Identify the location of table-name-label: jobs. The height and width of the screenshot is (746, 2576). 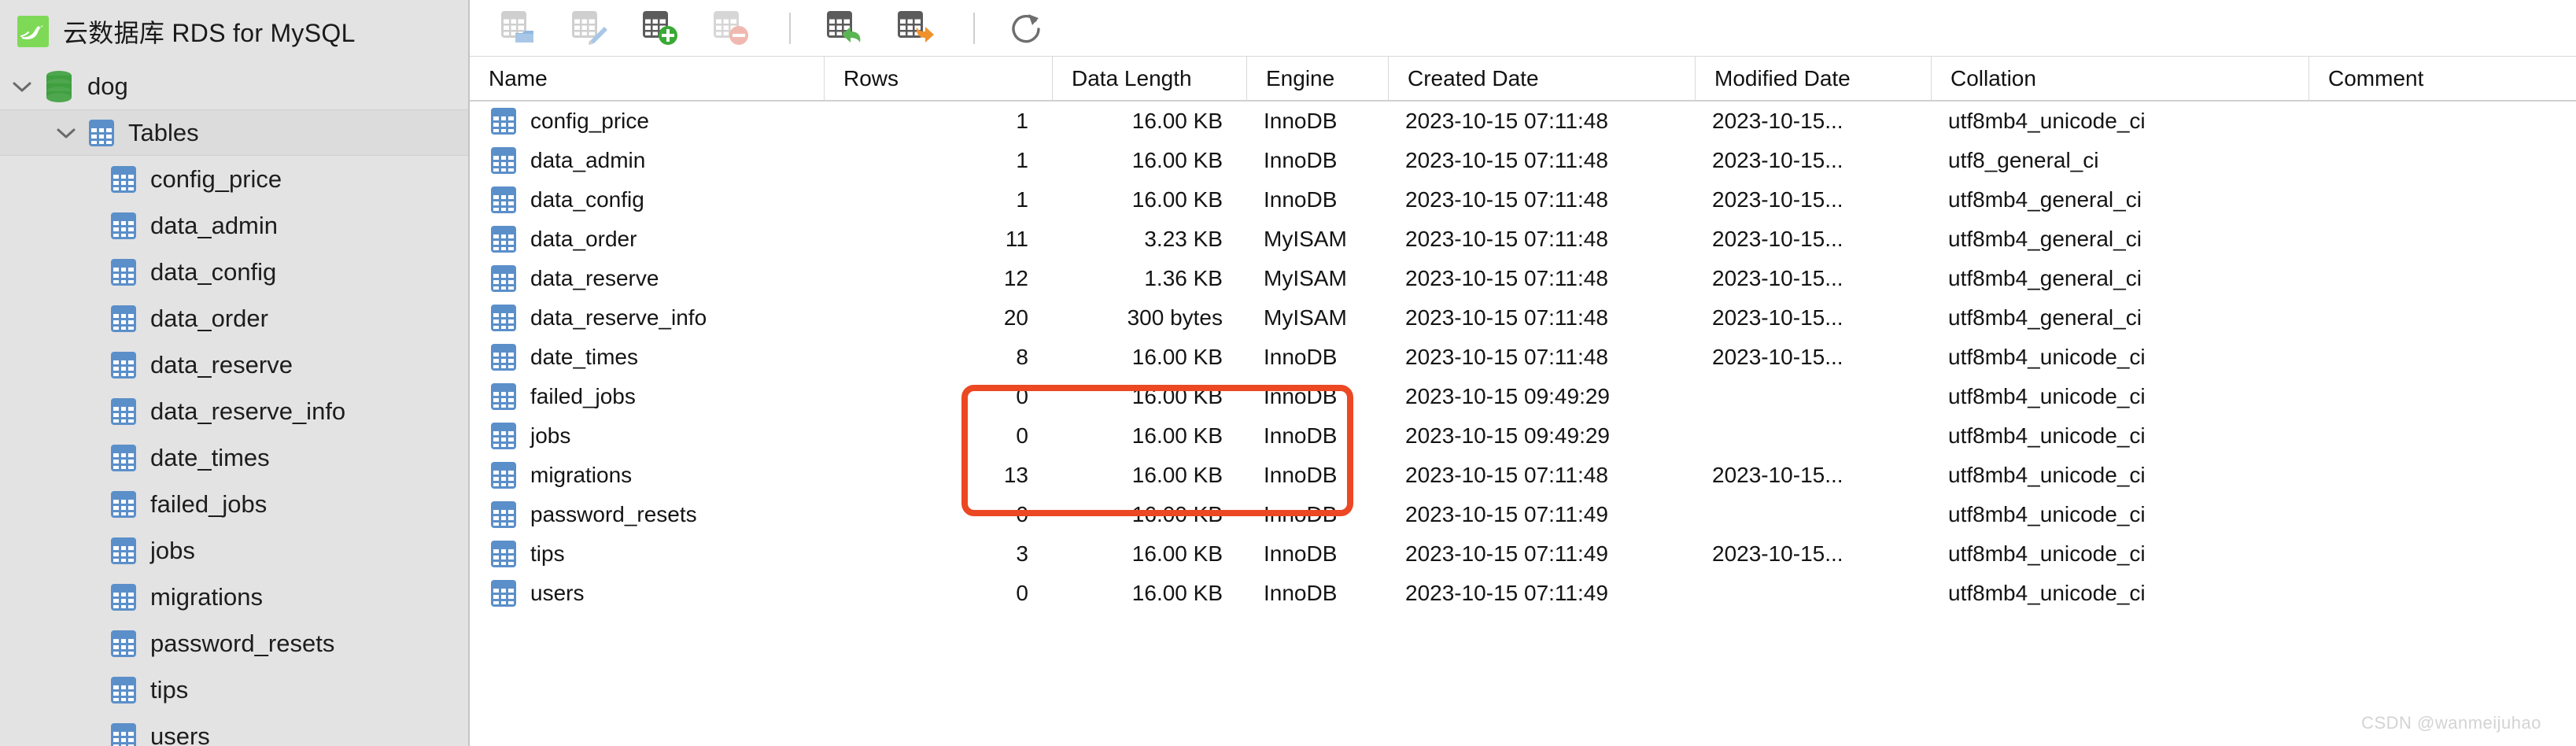
(550, 435).